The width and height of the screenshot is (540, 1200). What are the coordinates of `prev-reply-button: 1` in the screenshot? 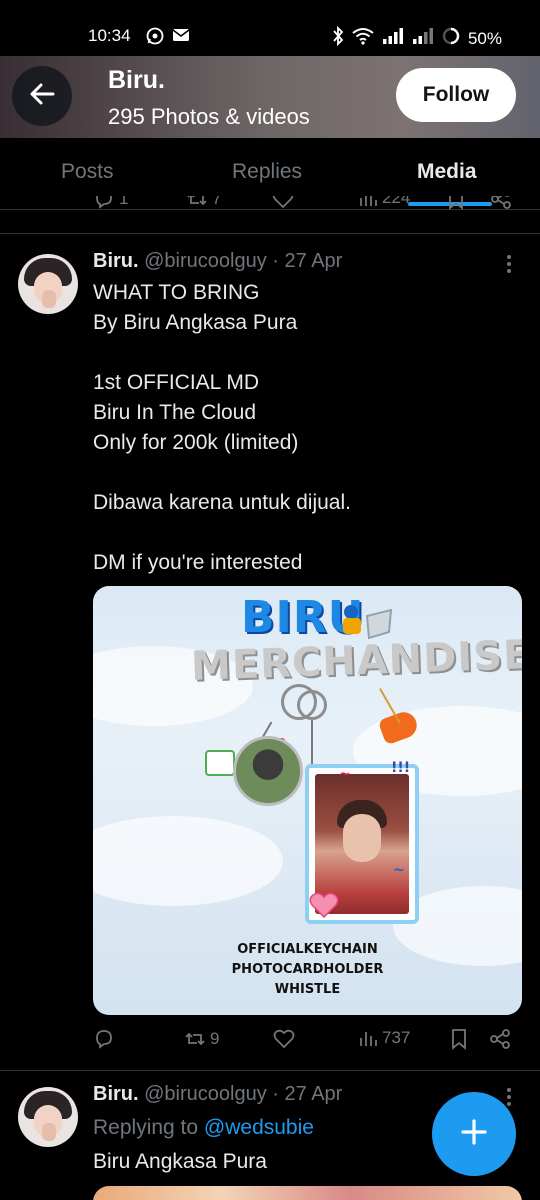 It's located at (110, 203).